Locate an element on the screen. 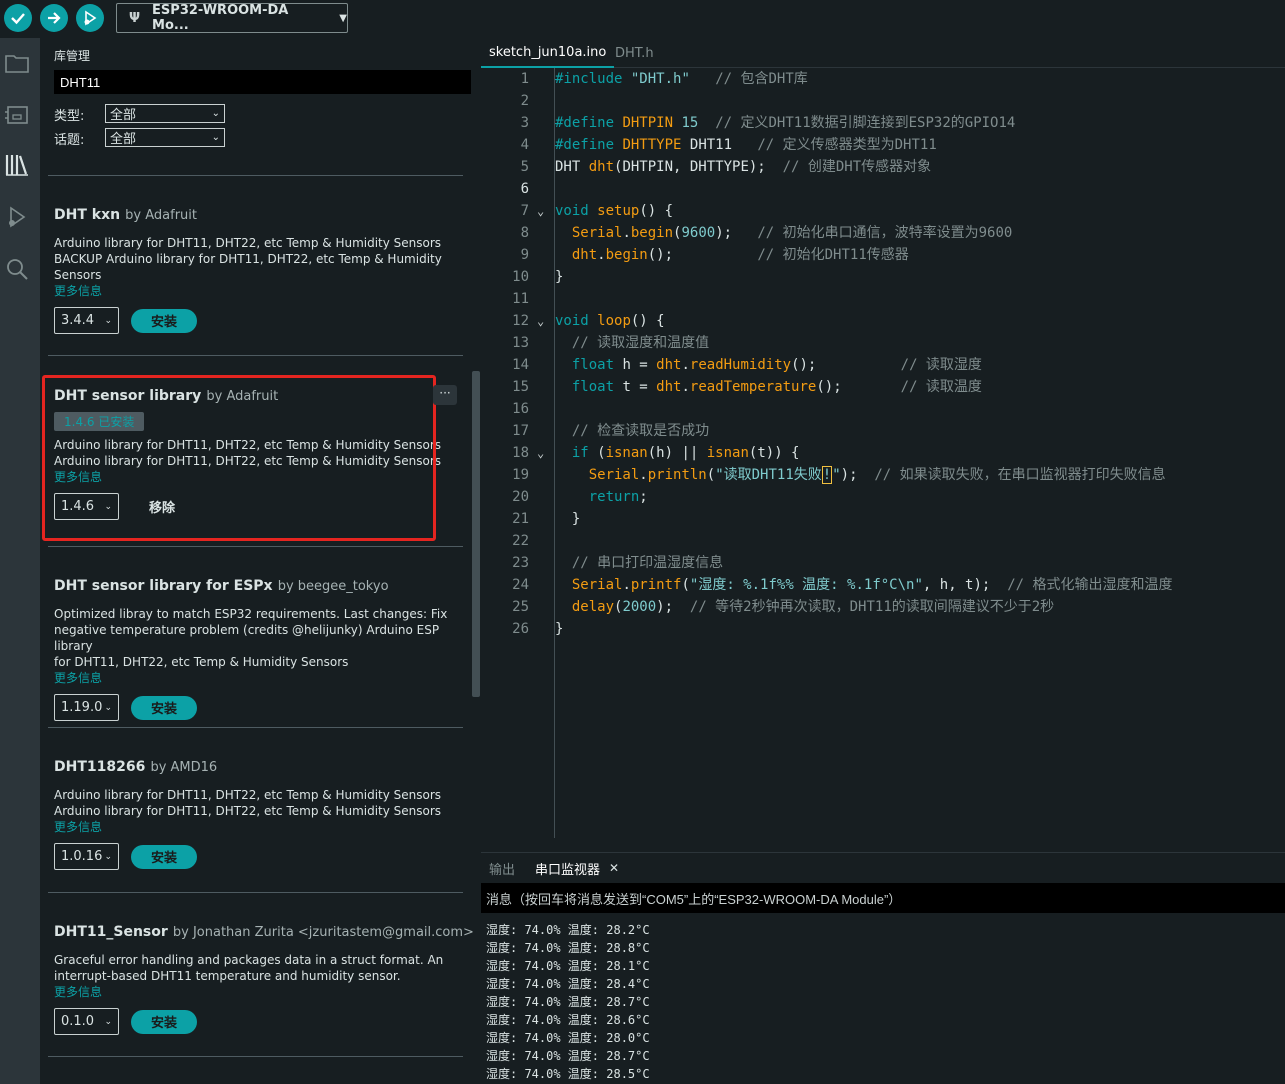  code-line: // 读取湿度和温度值 is located at coordinates (640, 343).